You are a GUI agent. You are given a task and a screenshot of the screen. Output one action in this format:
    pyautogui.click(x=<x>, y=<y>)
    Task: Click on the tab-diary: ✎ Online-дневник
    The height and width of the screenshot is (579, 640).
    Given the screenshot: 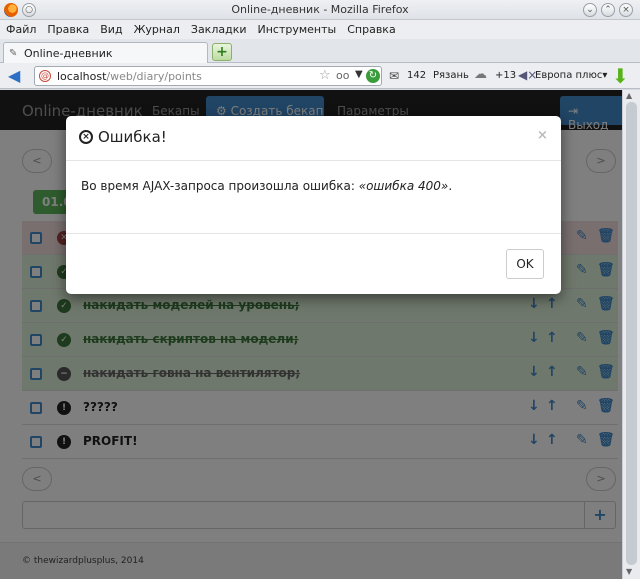 What is the action you would take?
    pyautogui.click(x=105, y=52)
    